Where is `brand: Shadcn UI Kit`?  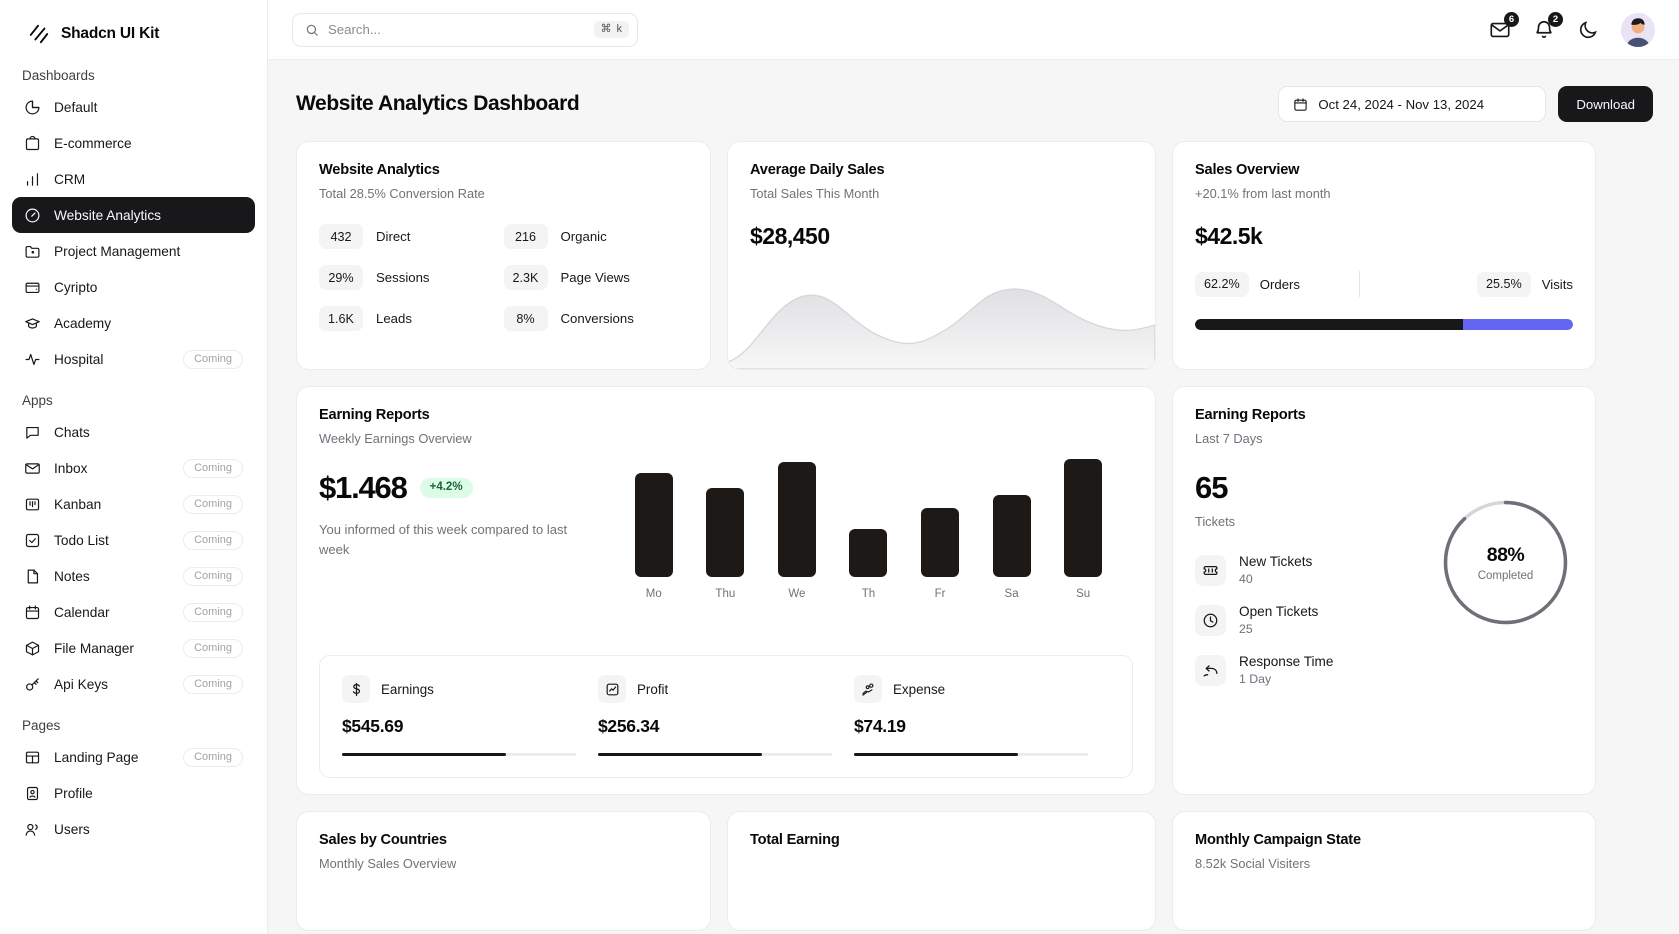 brand: Shadcn UI Kit is located at coordinates (133, 26).